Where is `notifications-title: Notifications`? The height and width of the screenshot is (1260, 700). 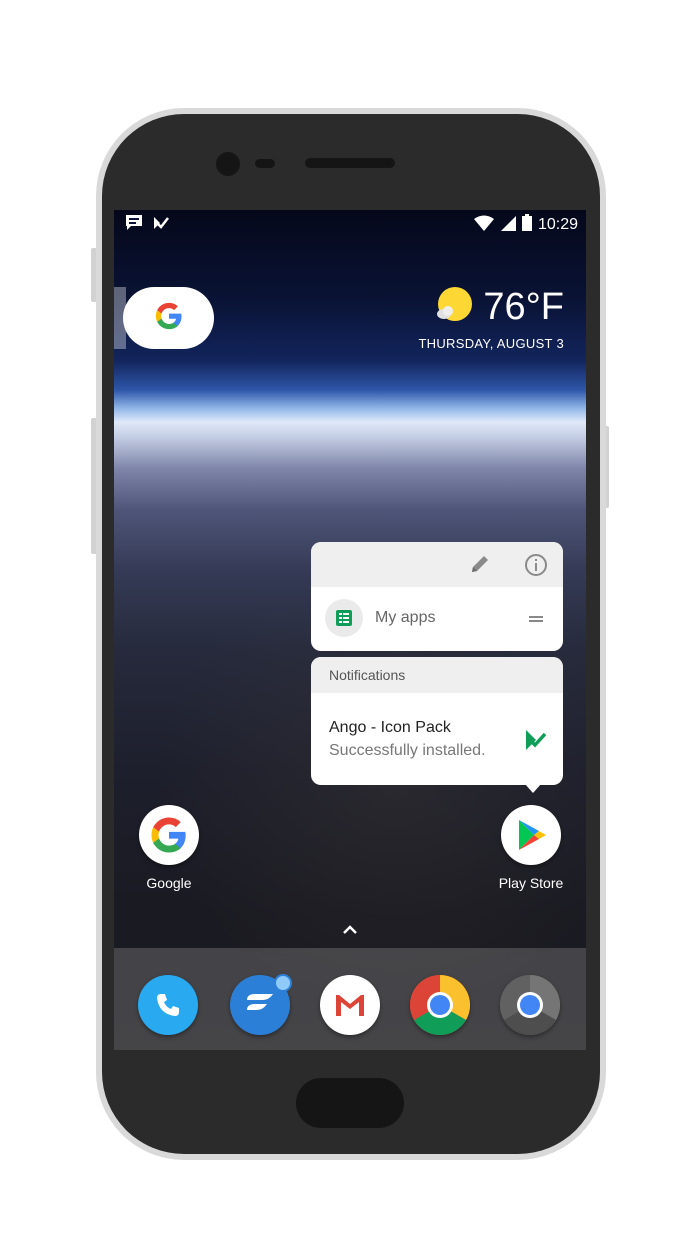 notifications-title: Notifications is located at coordinates (367, 675).